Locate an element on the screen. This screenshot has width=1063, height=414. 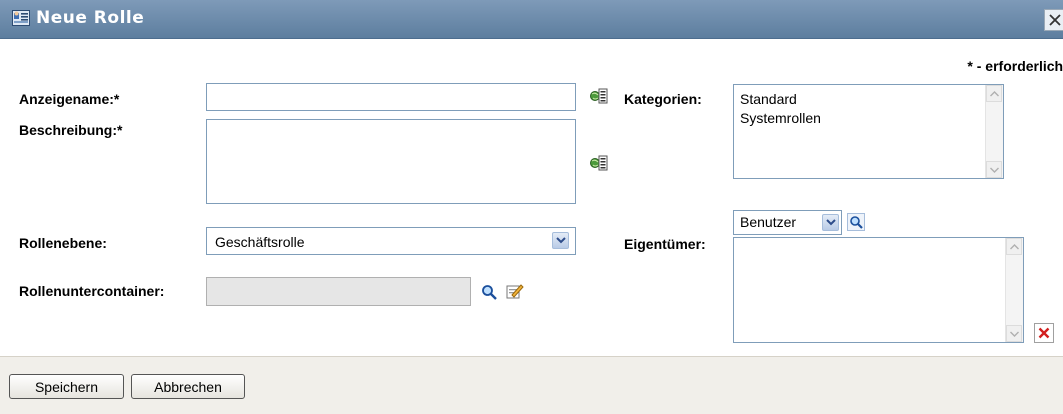
display-name-label: Anzeigename:* is located at coordinates (69, 99).